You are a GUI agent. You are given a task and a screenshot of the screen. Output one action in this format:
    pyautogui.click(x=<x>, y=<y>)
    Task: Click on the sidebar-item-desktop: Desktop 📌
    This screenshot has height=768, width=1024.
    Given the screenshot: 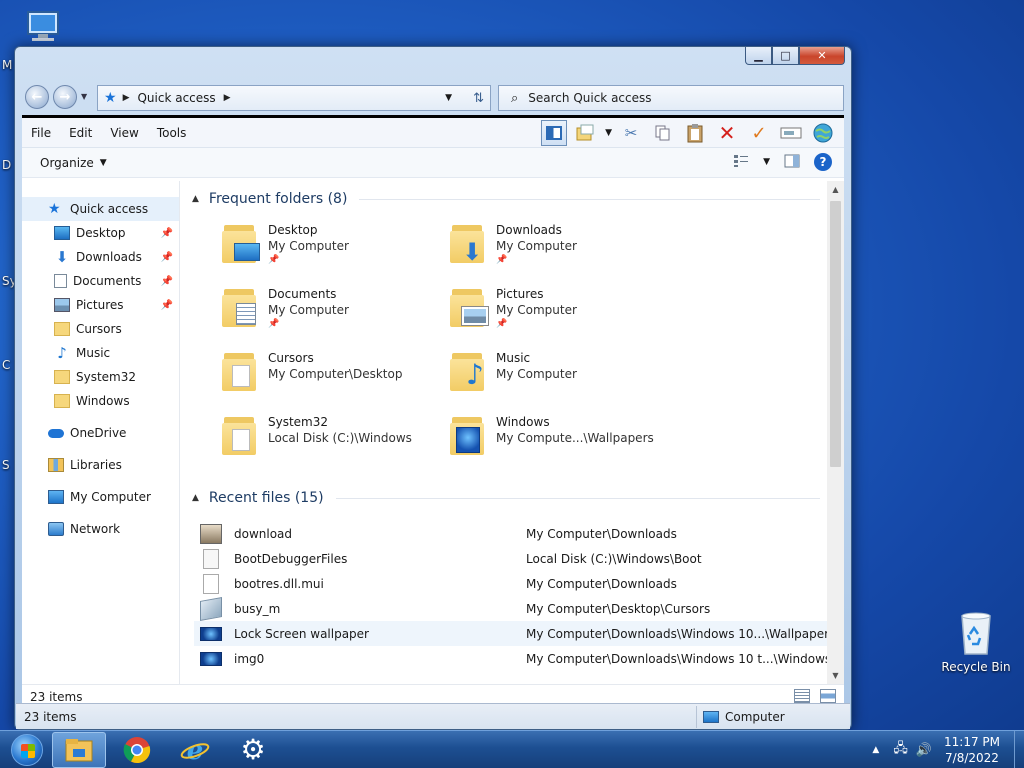 What is the action you would take?
    pyautogui.click(x=100, y=233)
    